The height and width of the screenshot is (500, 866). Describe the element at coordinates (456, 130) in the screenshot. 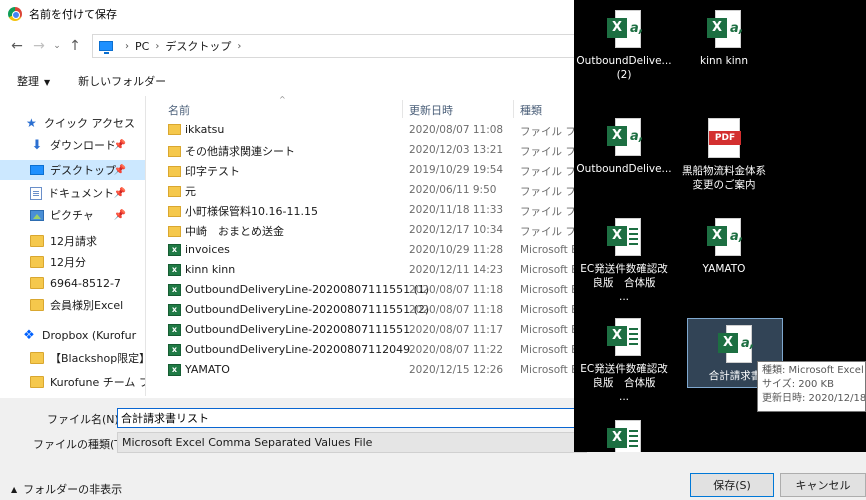

I see `file-modified: 2020/08/07 11:08` at that location.